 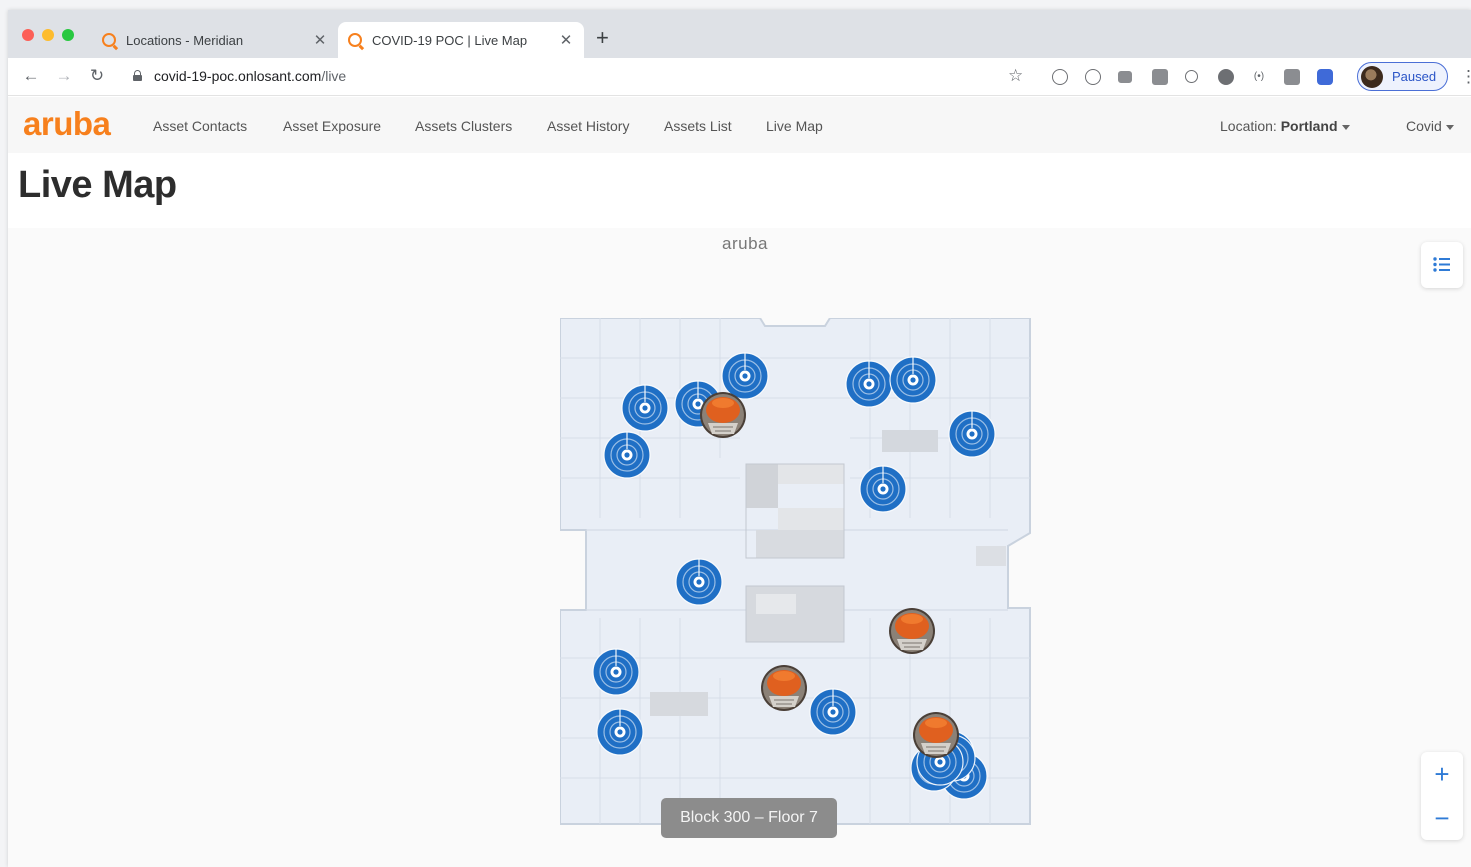 What do you see at coordinates (1325, 77) in the screenshot?
I see `shield-extension-icon` at bounding box center [1325, 77].